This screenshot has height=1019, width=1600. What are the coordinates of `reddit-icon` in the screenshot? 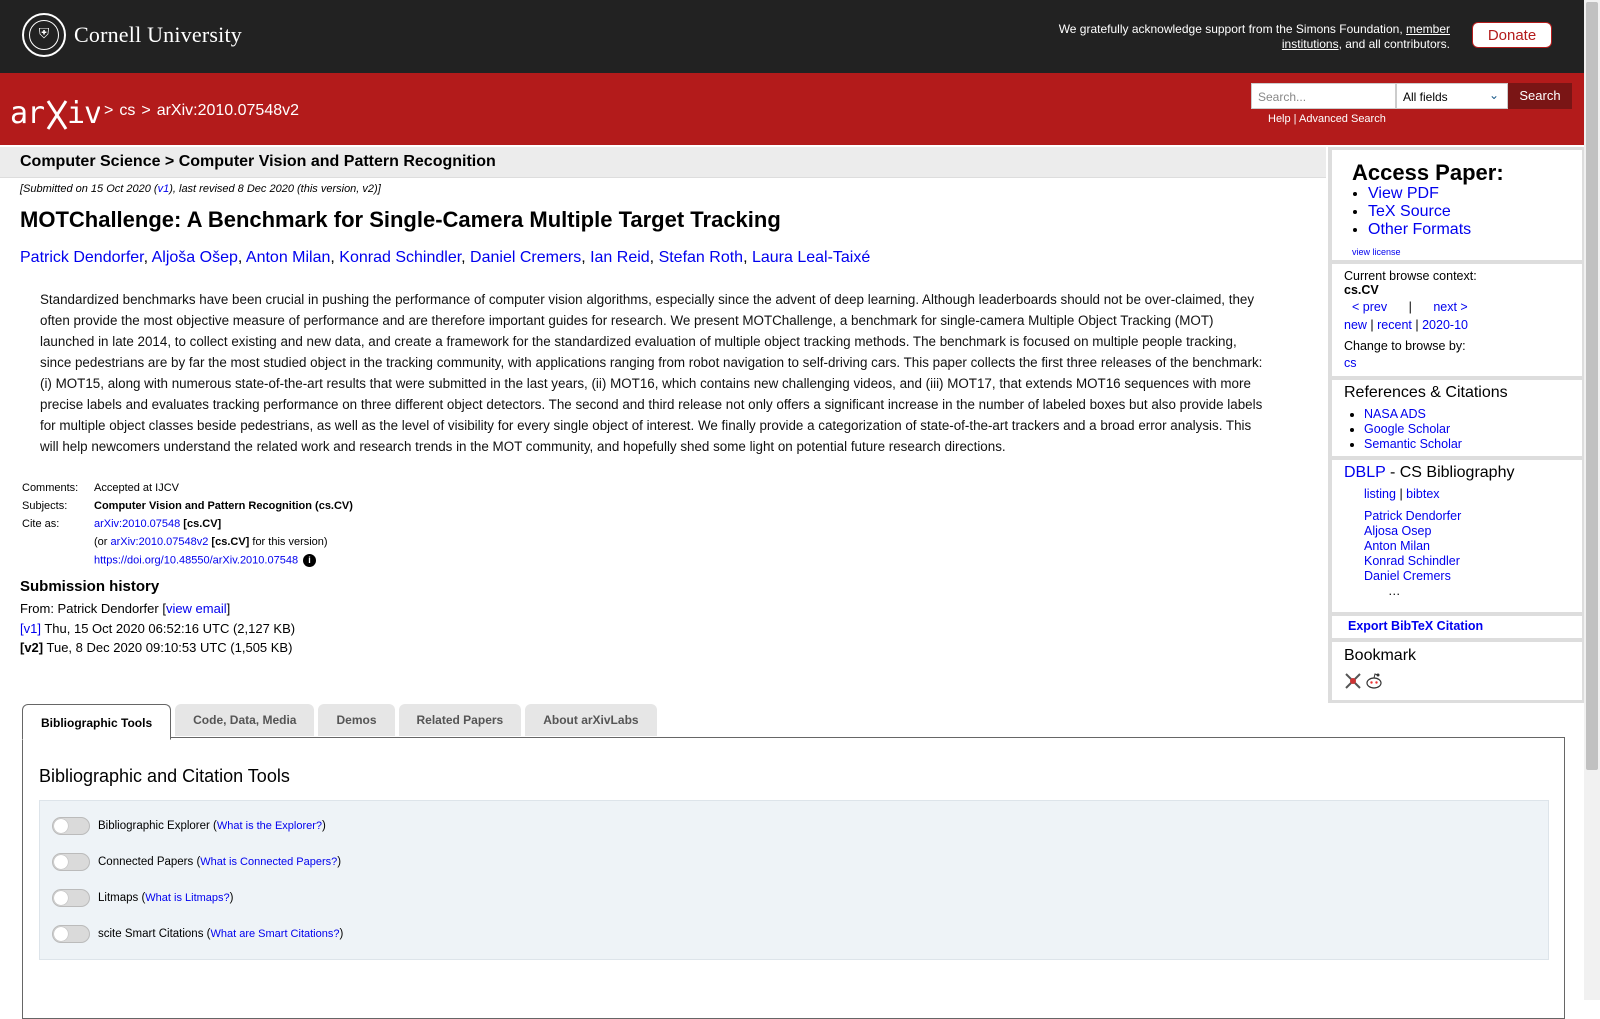 It's located at (1374, 681).